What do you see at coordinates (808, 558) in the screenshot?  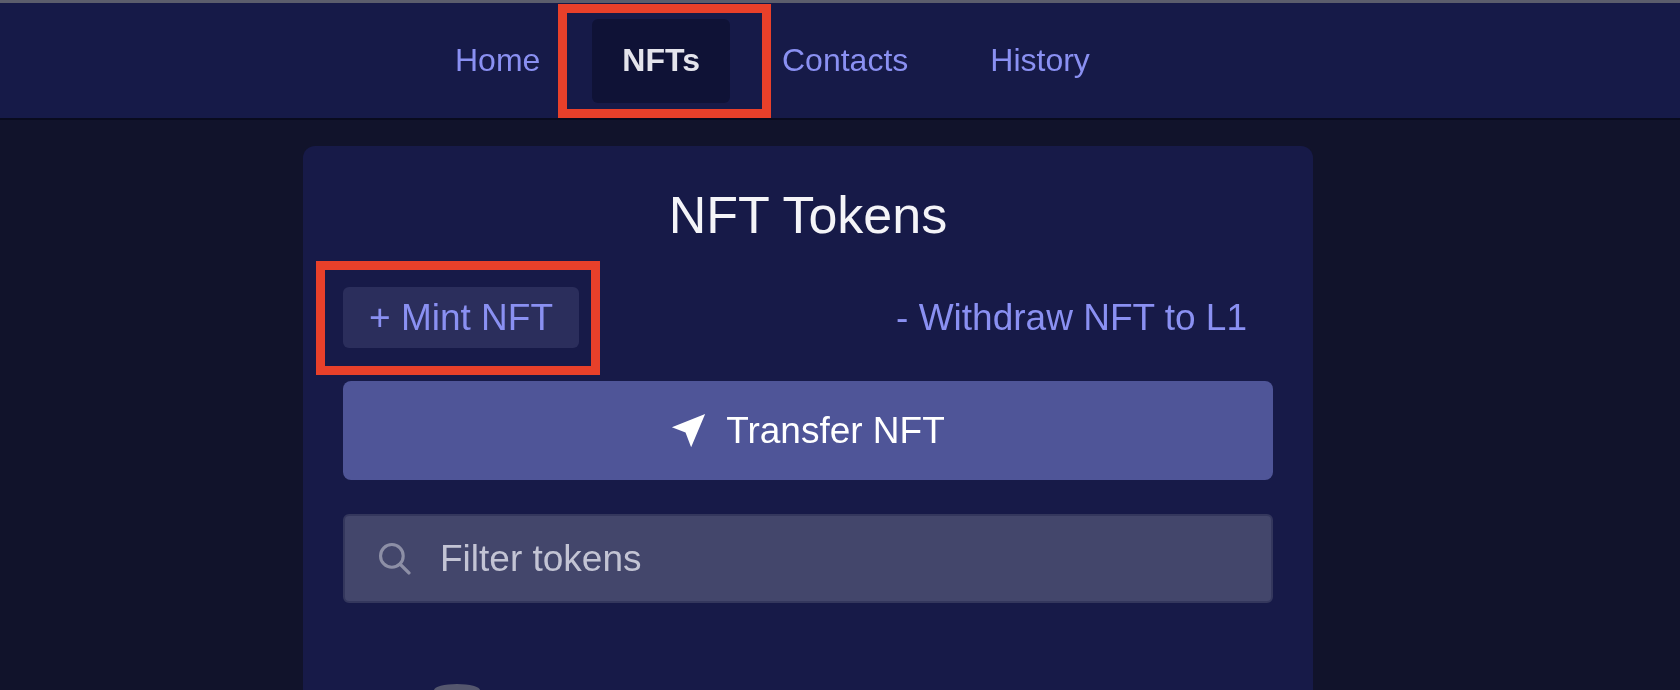 I see `filter-field: Filter tokens` at bounding box center [808, 558].